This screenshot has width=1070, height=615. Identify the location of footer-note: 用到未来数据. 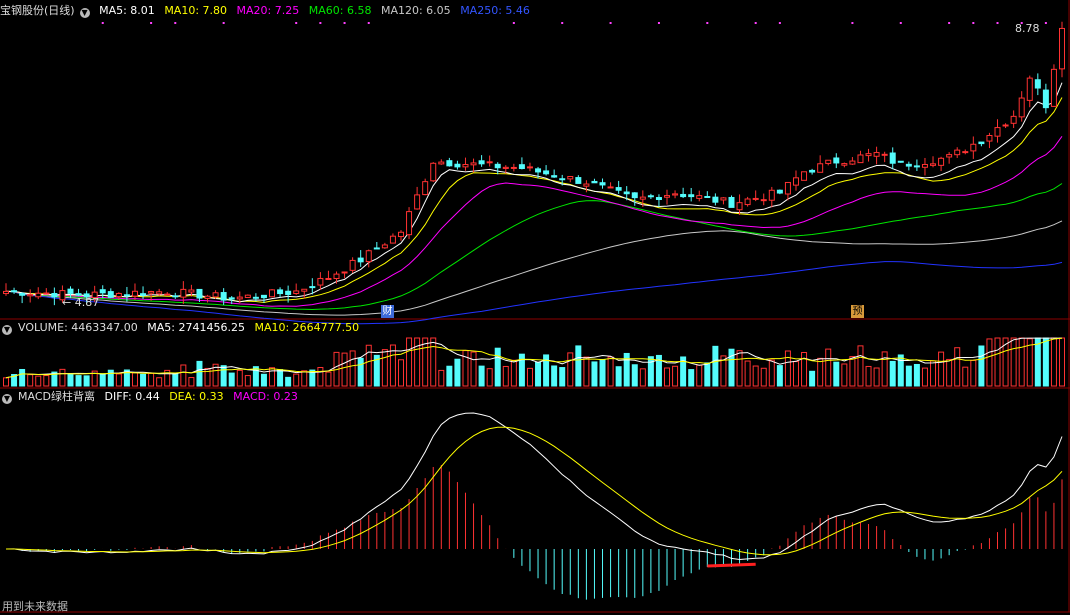
(35, 606).